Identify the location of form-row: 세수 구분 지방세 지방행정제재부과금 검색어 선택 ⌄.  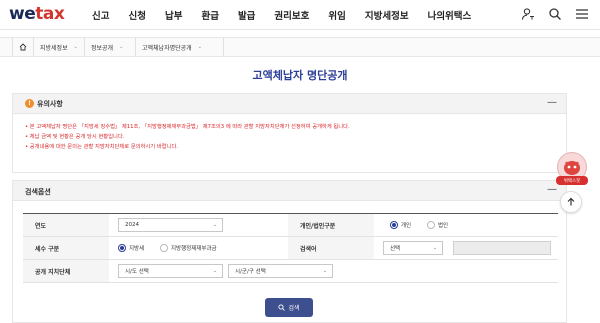
(290, 248).